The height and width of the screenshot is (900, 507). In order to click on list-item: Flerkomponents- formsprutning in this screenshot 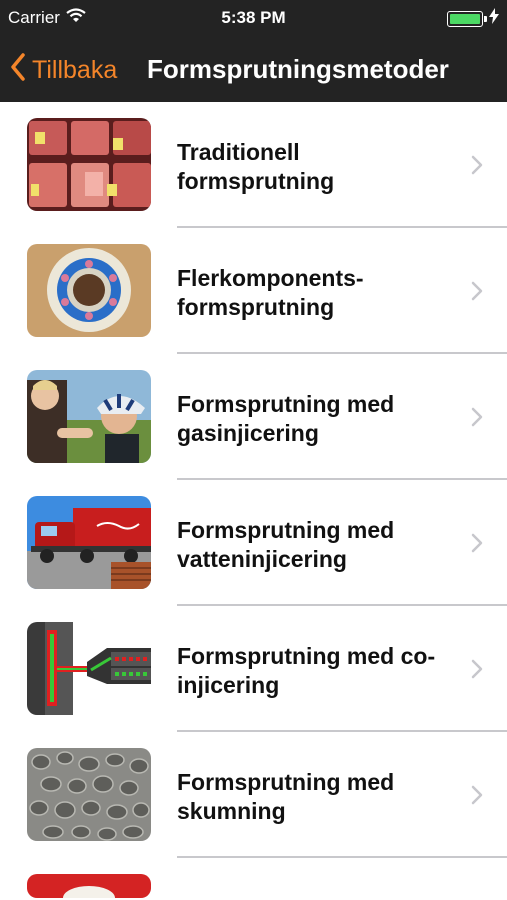, I will do `click(253, 291)`.